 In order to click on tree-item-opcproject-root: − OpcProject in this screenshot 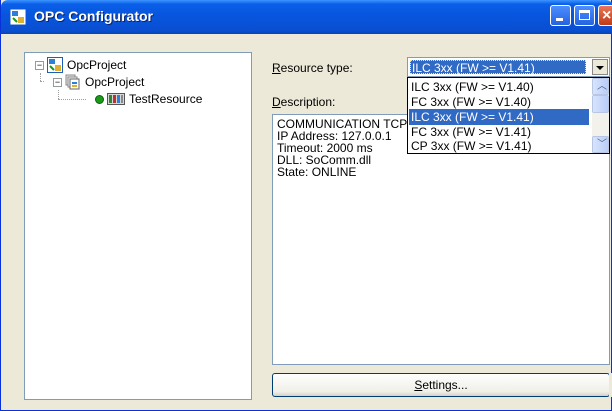, I will do `click(138, 65)`.